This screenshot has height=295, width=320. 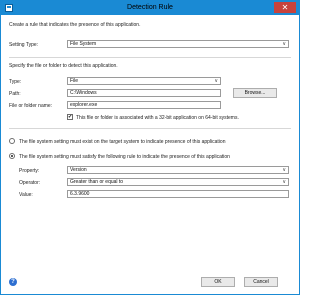 What do you see at coordinates (97, 182) in the screenshot?
I see `operator-value: Greater than or equal to` at bounding box center [97, 182].